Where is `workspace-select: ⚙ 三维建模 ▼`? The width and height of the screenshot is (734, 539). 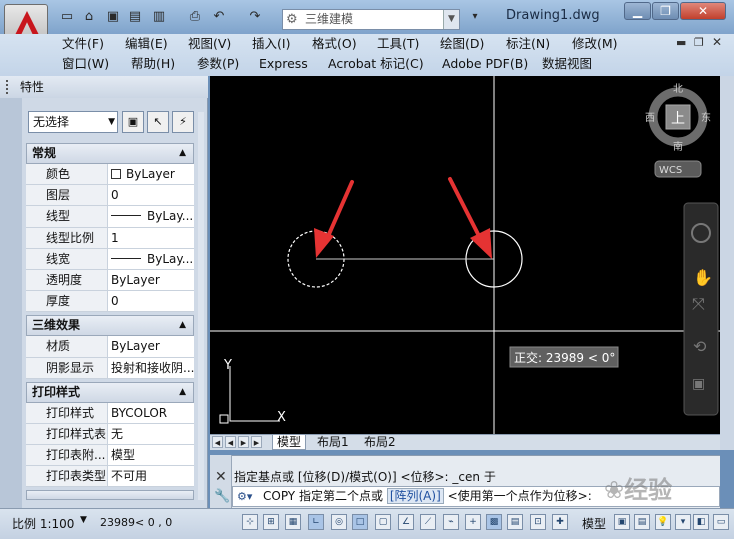 workspace-select: ⚙ 三维建模 ▼ is located at coordinates (371, 19).